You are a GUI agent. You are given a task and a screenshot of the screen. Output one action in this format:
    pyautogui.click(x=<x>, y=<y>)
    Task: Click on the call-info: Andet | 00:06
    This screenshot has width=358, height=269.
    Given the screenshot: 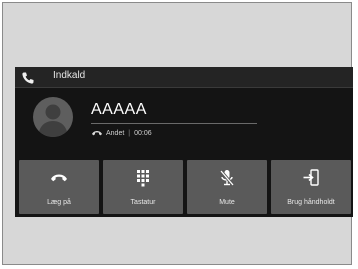 What is the action you would take?
    pyautogui.click(x=121, y=133)
    